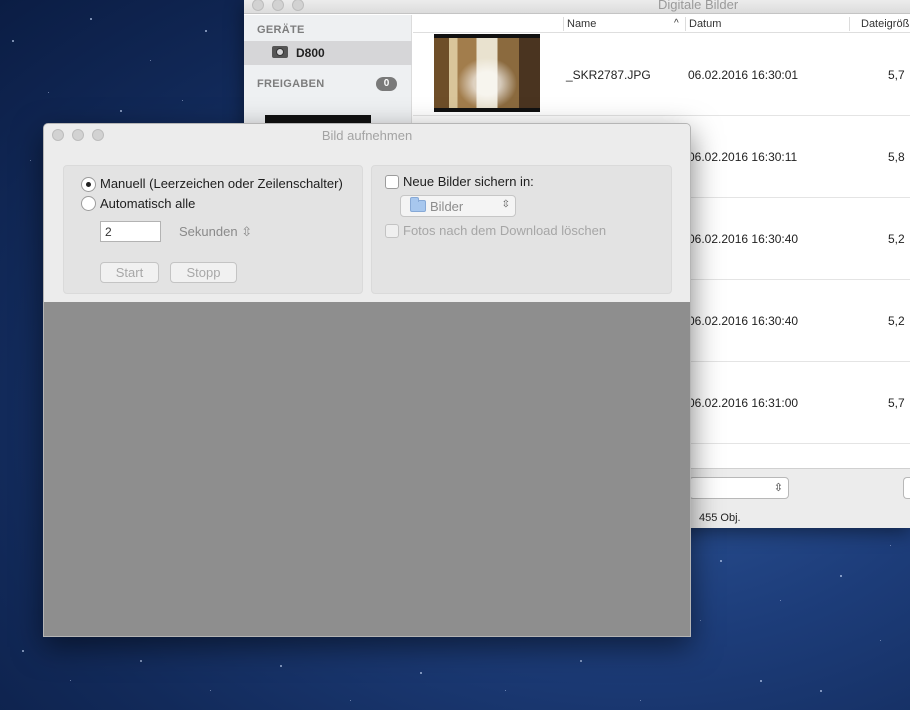 The width and height of the screenshot is (910, 710). I want to click on zoom-button, so click(298, 5).